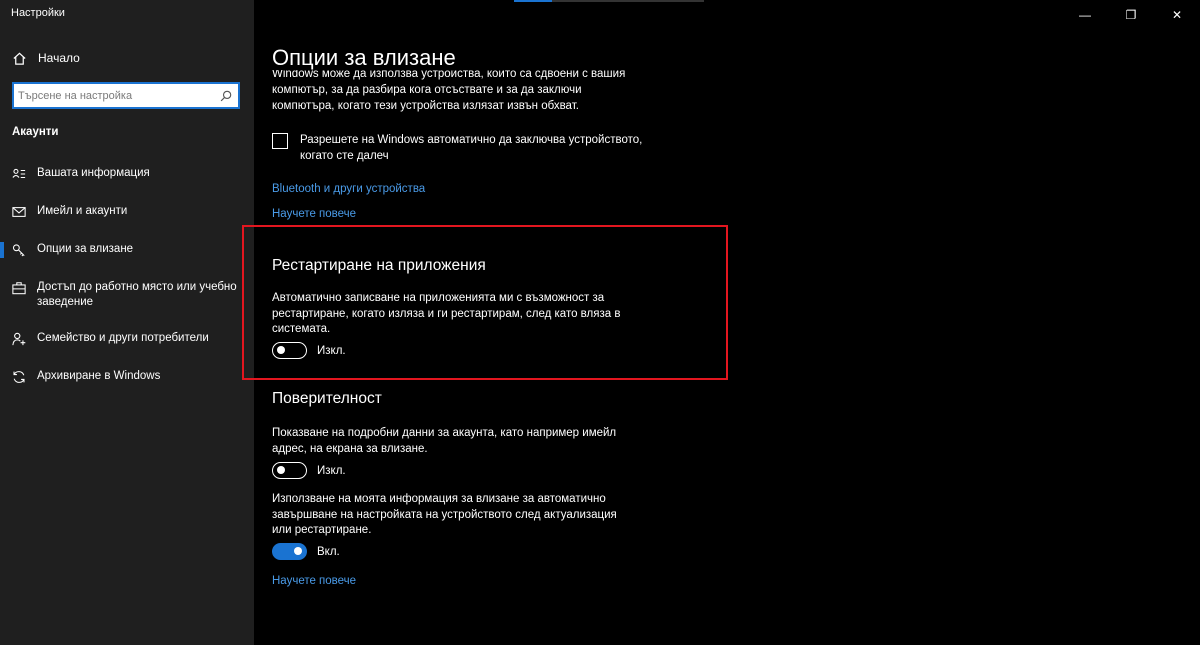 The height and width of the screenshot is (645, 1200). I want to click on account-details-toggle-state: Изкл., so click(331, 470).